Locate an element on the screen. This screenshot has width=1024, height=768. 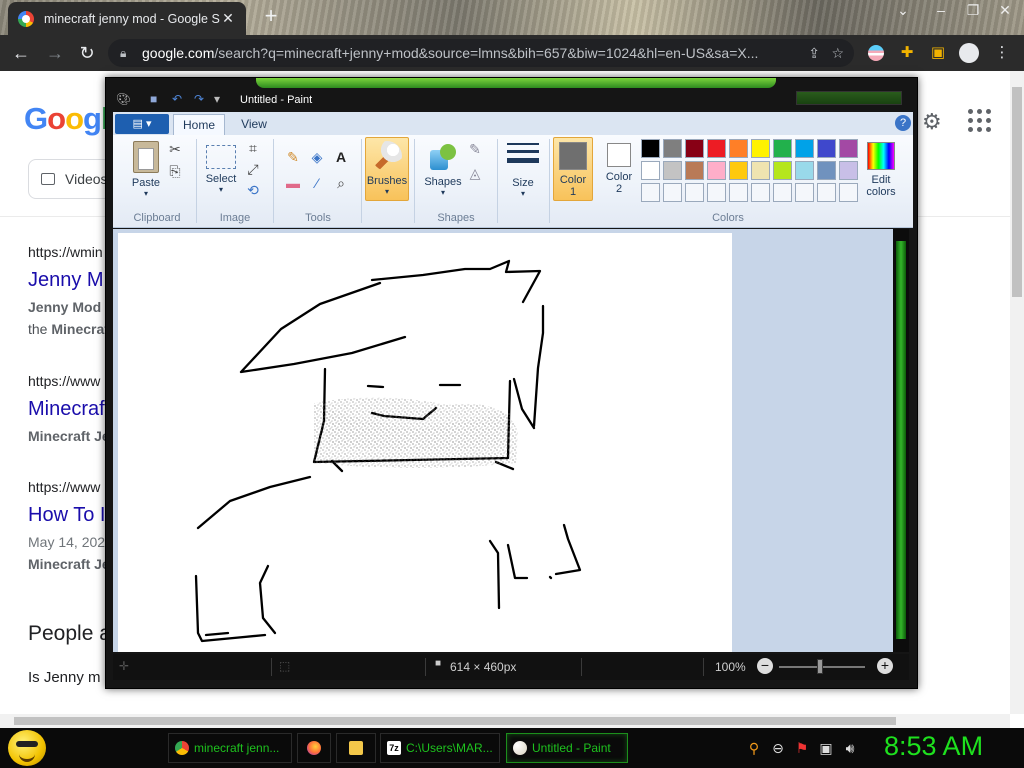
canvas-vertical-scrollbar is located at coordinates (901, 440).